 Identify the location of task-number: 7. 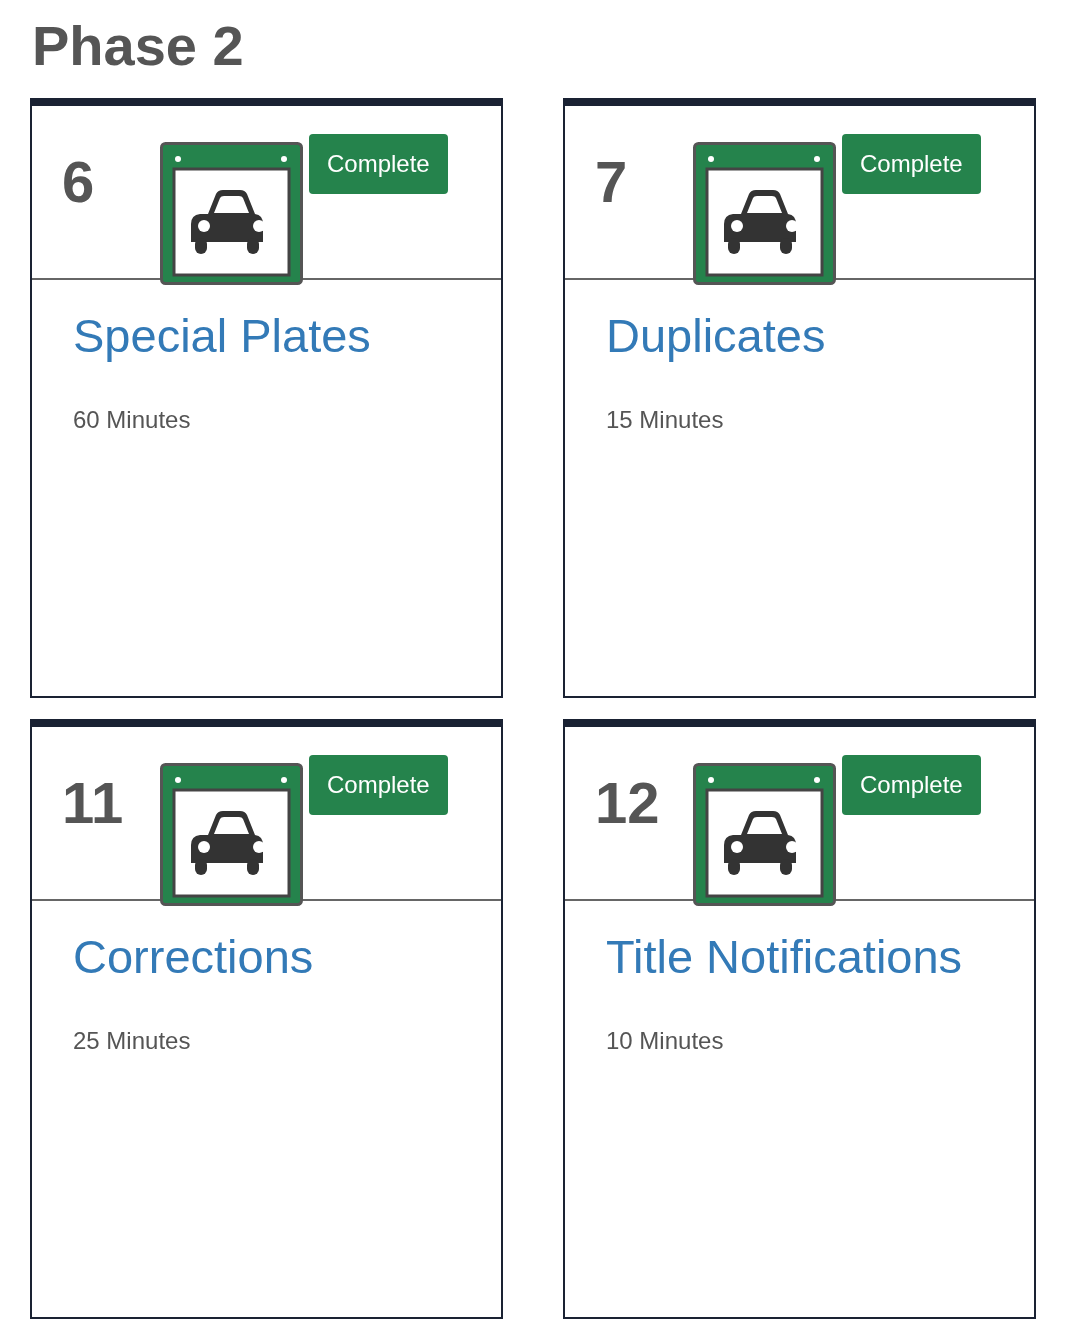
(611, 181).